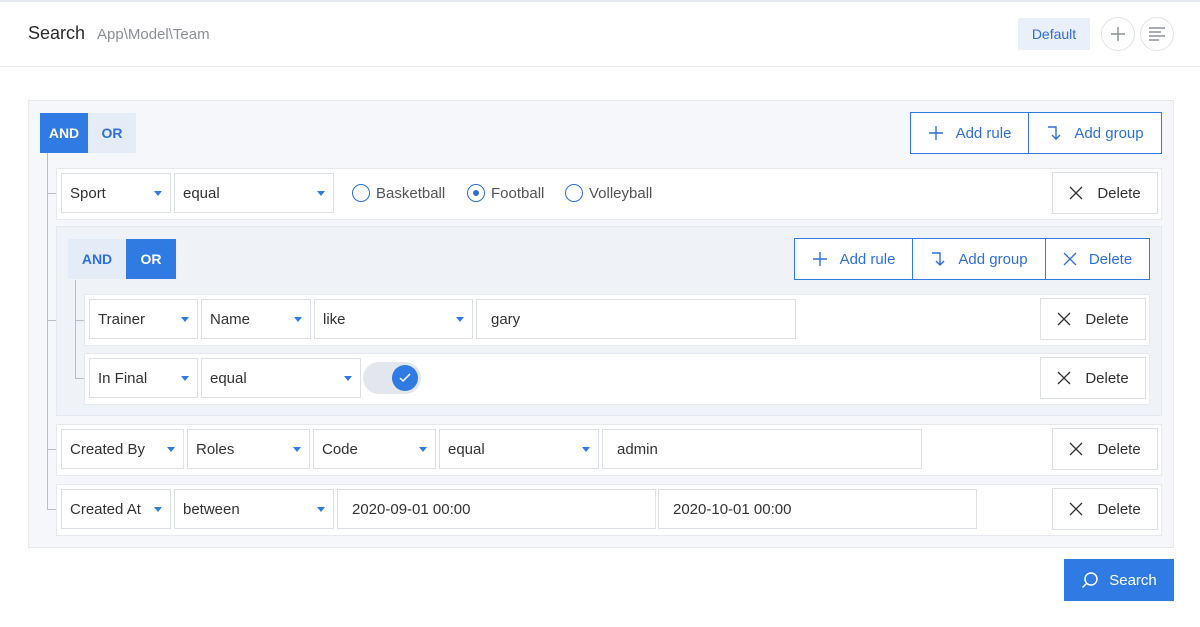 Image resolution: width=1200 pixels, height=627 pixels. I want to click on operator-select-created-by: equal, so click(519, 449).